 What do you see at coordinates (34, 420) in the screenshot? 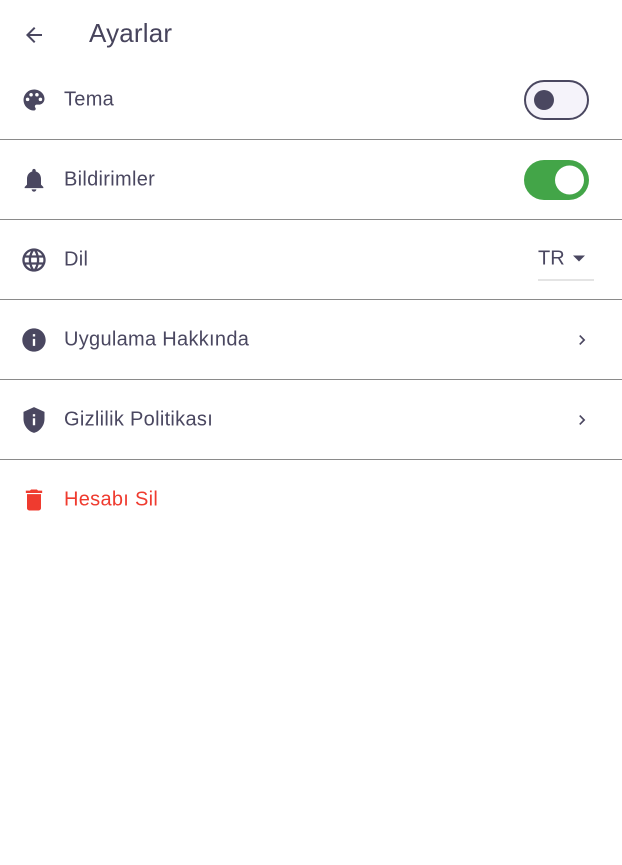
I see `shield-icon` at bounding box center [34, 420].